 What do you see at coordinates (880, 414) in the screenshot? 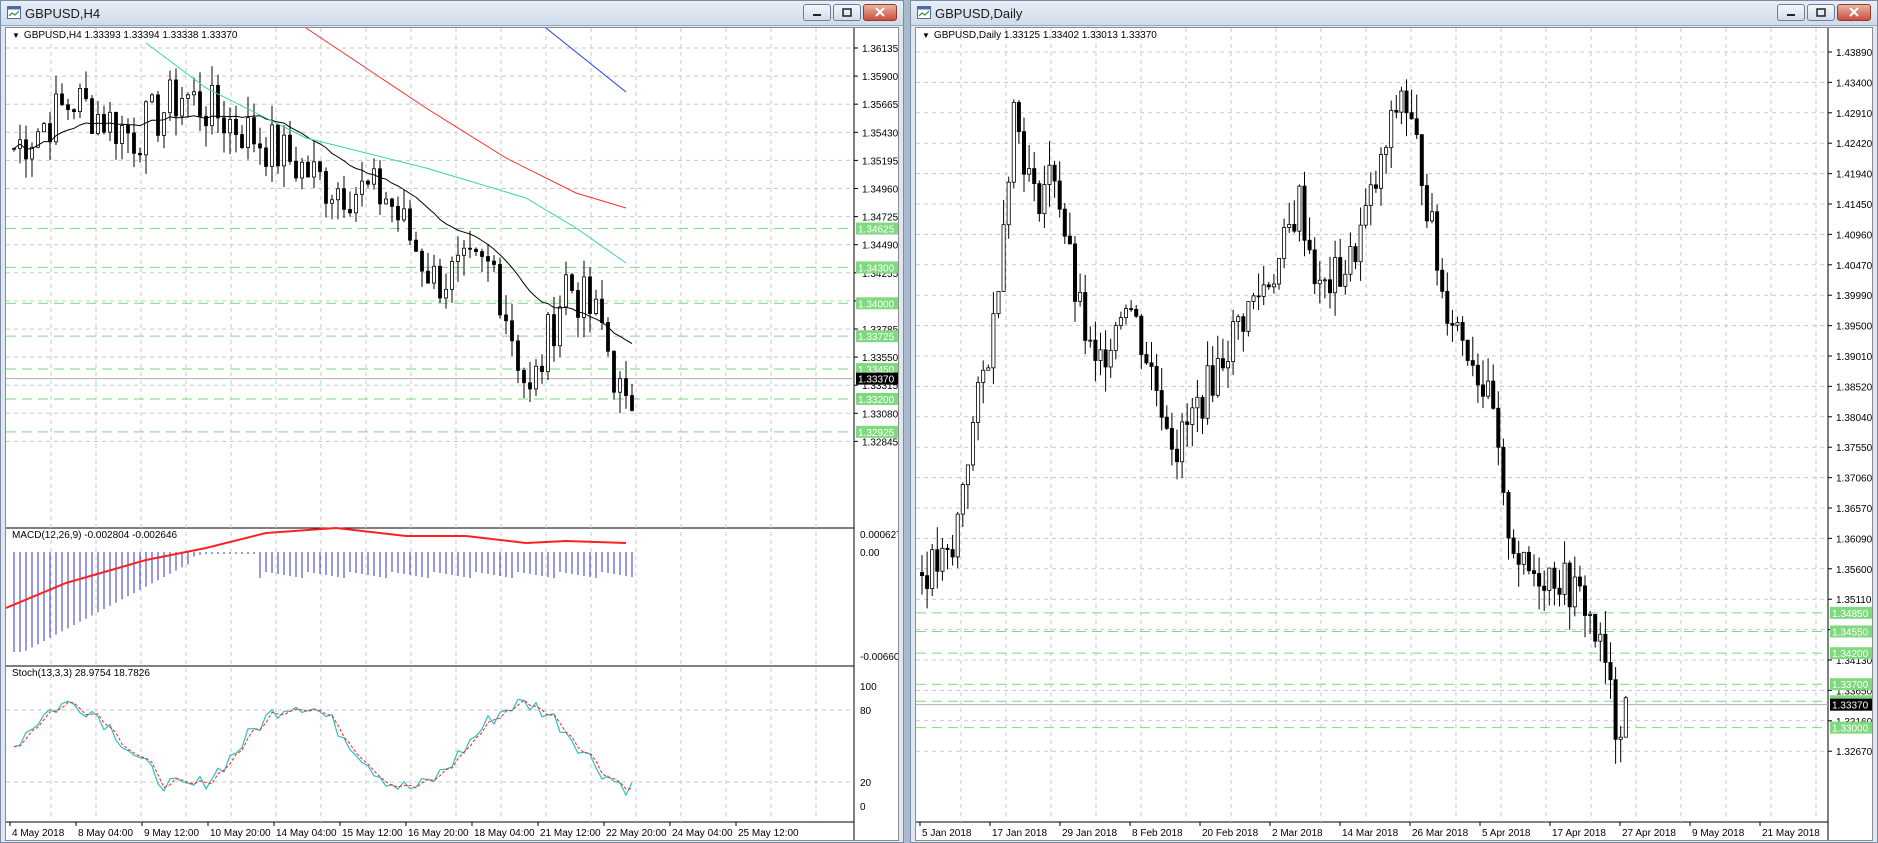
I see `price-tick-label: 1.33080` at bounding box center [880, 414].